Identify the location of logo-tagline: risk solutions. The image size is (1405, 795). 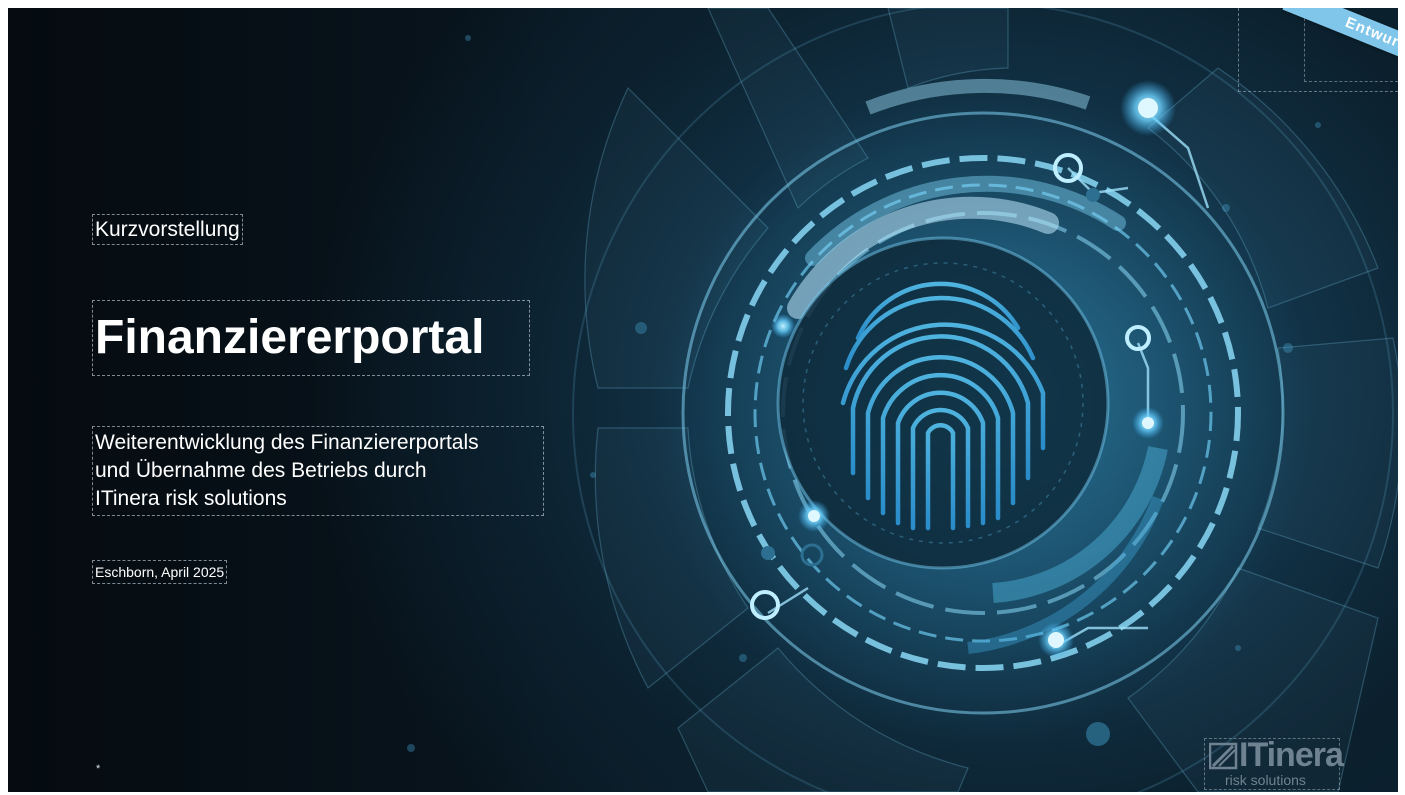
(1265, 780).